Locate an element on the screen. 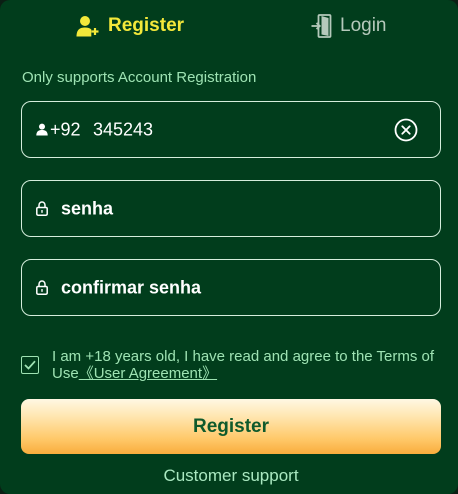 This screenshot has width=458, height=494. register-button-label: Register is located at coordinates (231, 426).